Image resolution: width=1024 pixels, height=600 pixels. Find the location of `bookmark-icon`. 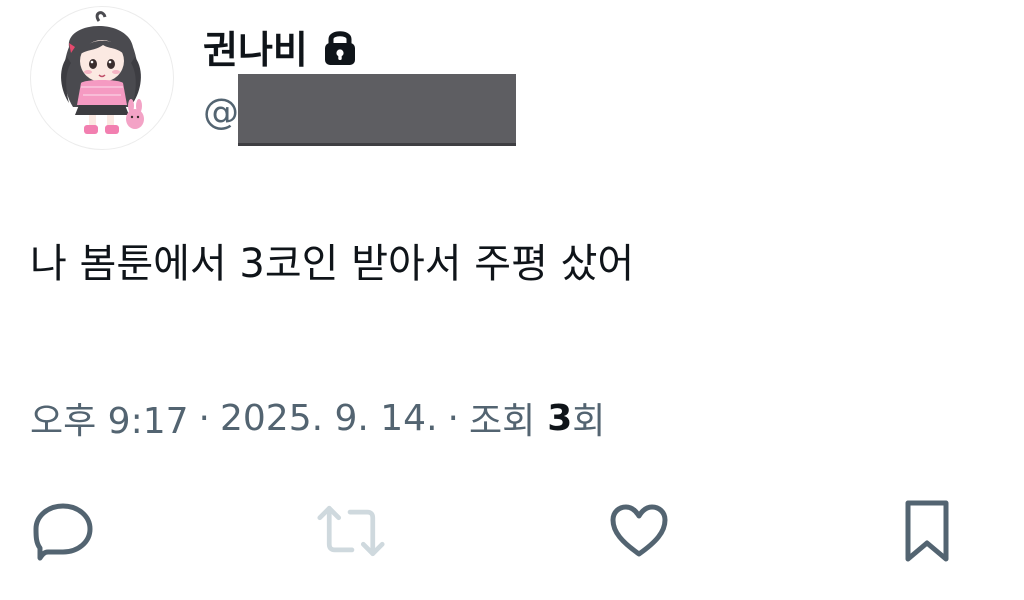

bookmark-icon is located at coordinates (927, 531).